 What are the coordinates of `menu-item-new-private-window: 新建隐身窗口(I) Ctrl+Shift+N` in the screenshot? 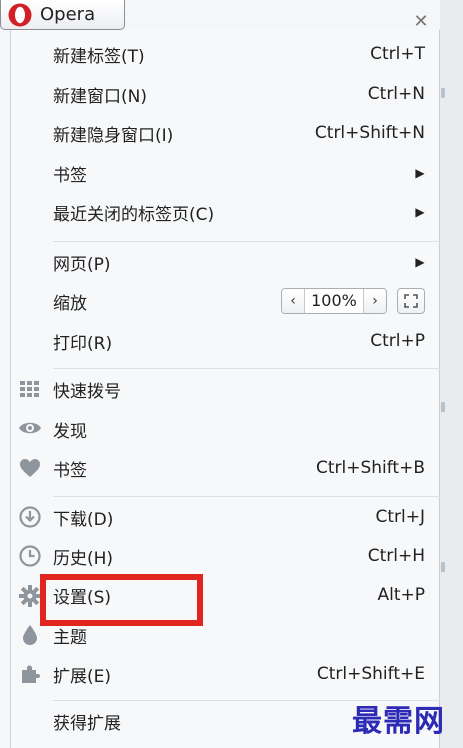 It's located at (239, 133).